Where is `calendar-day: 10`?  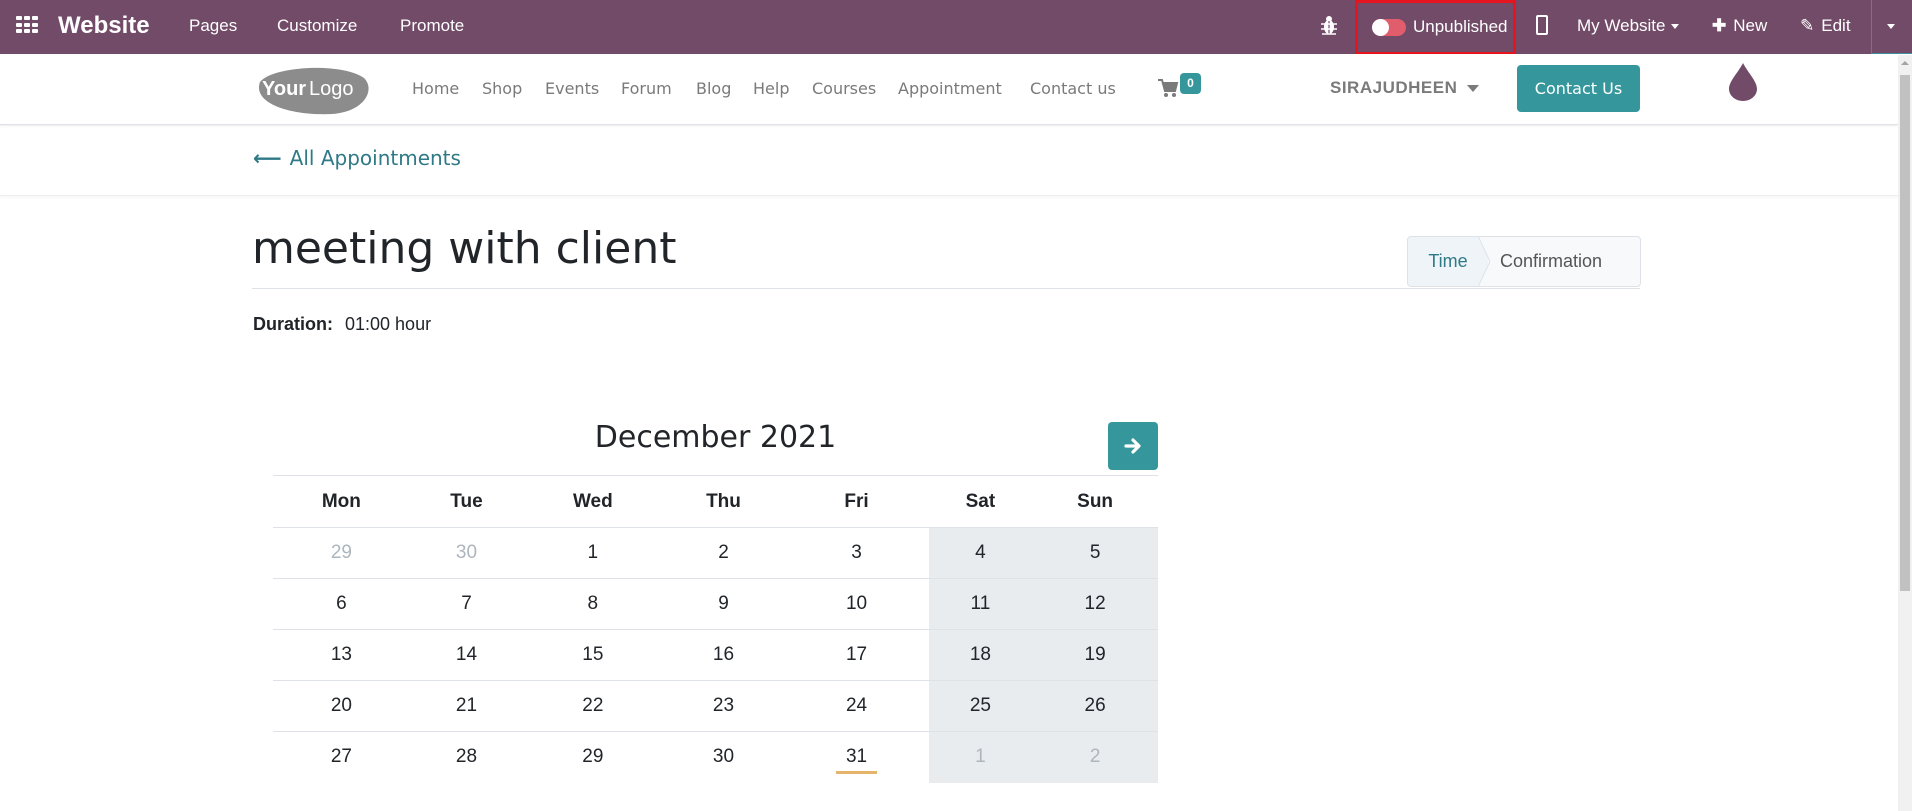
calendar-day: 10 is located at coordinates (856, 604).